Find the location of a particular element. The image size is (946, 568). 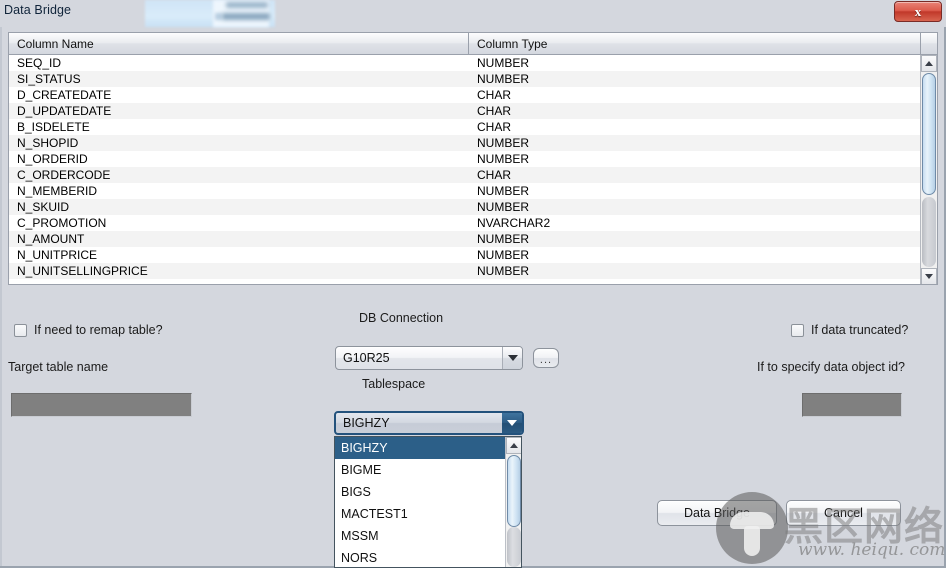

table-row: C_ORDERCODE CHAR is located at coordinates (465, 175).